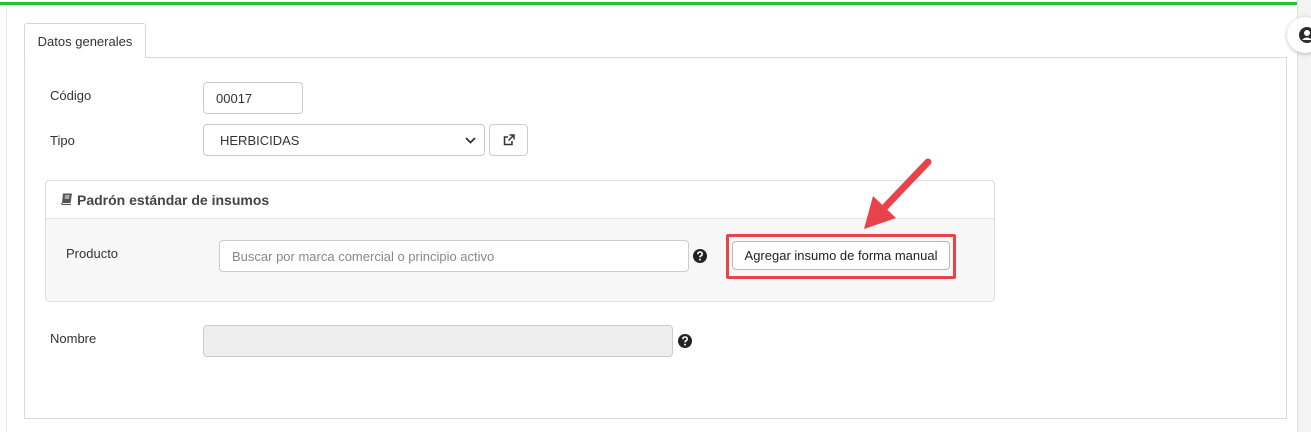 This screenshot has height=432, width=1311. What do you see at coordinates (438, 341) in the screenshot?
I see `nombre-input` at bounding box center [438, 341].